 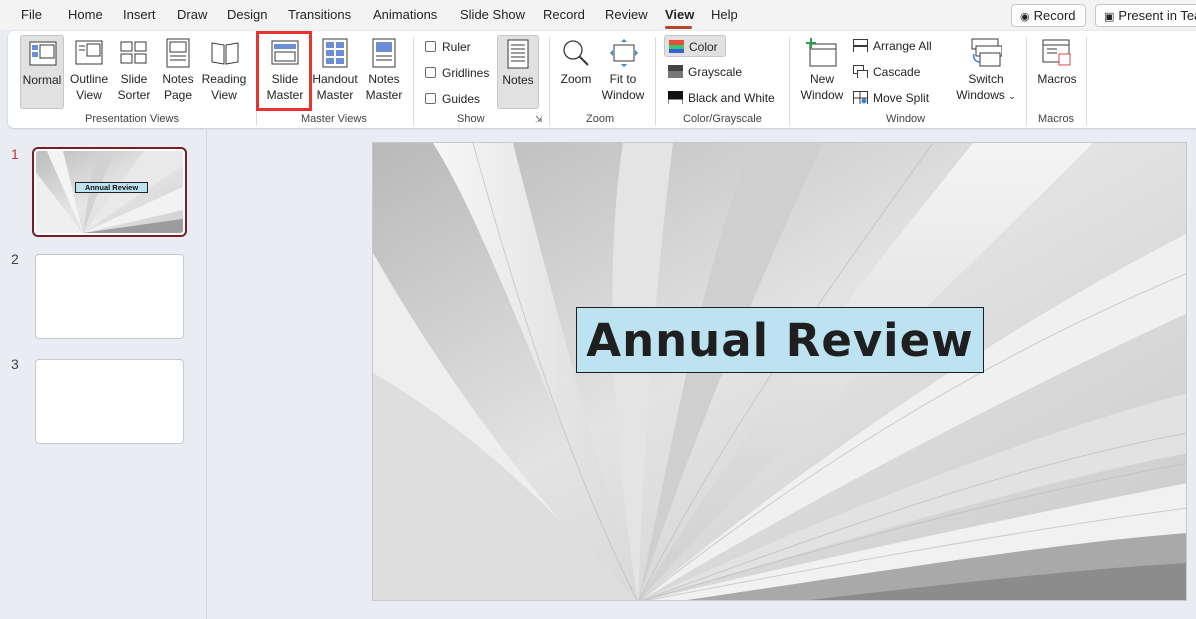 What do you see at coordinates (576, 53) in the screenshot?
I see `magnifier-icon` at bounding box center [576, 53].